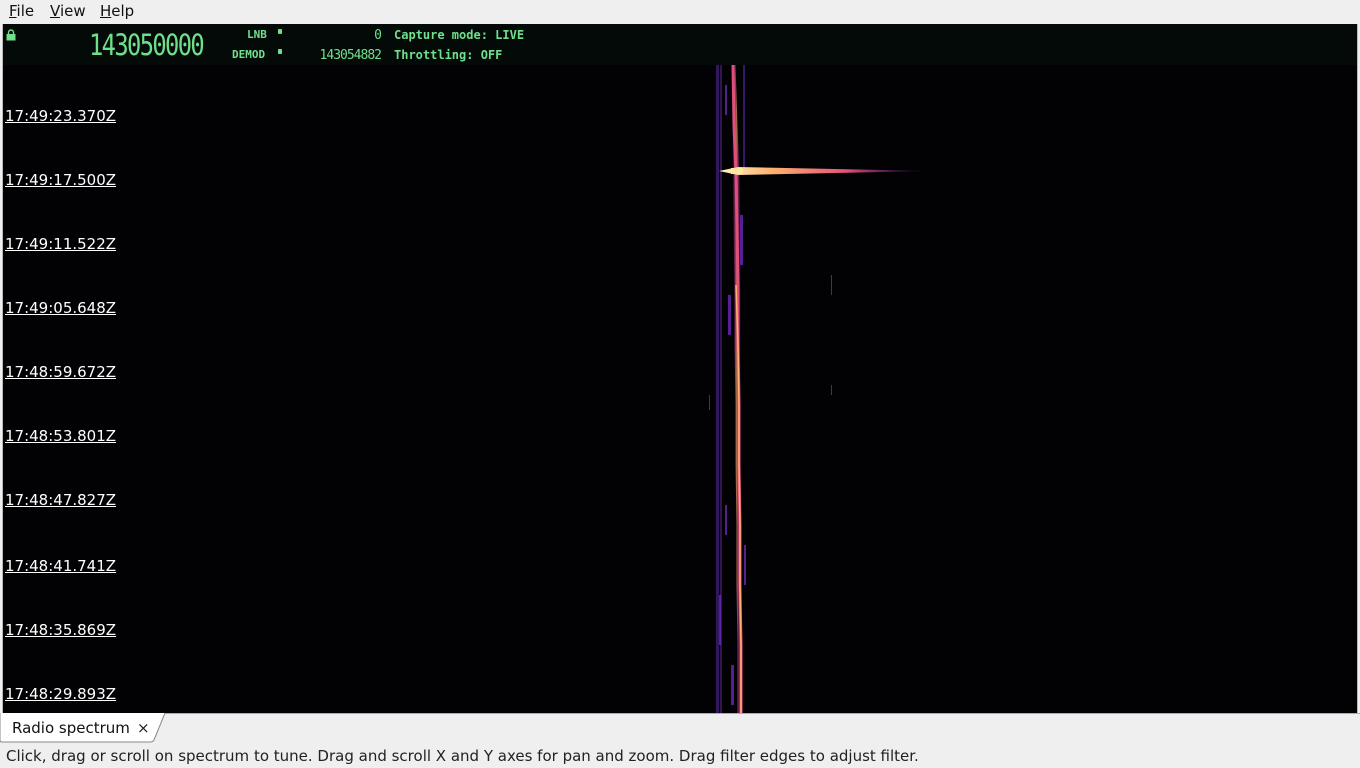  What do you see at coordinates (249, 54) in the screenshot?
I see `demod-label: DEMOD` at bounding box center [249, 54].